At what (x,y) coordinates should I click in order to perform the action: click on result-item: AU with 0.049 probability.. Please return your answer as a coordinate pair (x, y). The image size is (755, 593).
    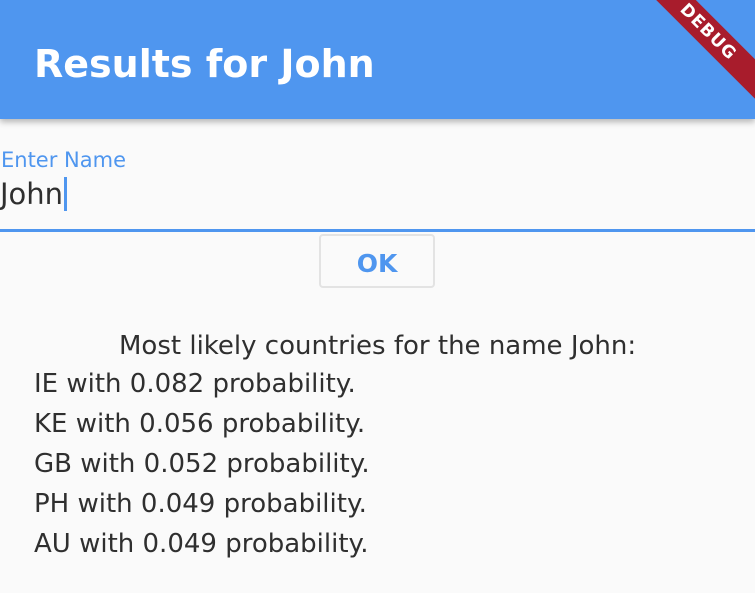
    Looking at the image, I should click on (201, 544).